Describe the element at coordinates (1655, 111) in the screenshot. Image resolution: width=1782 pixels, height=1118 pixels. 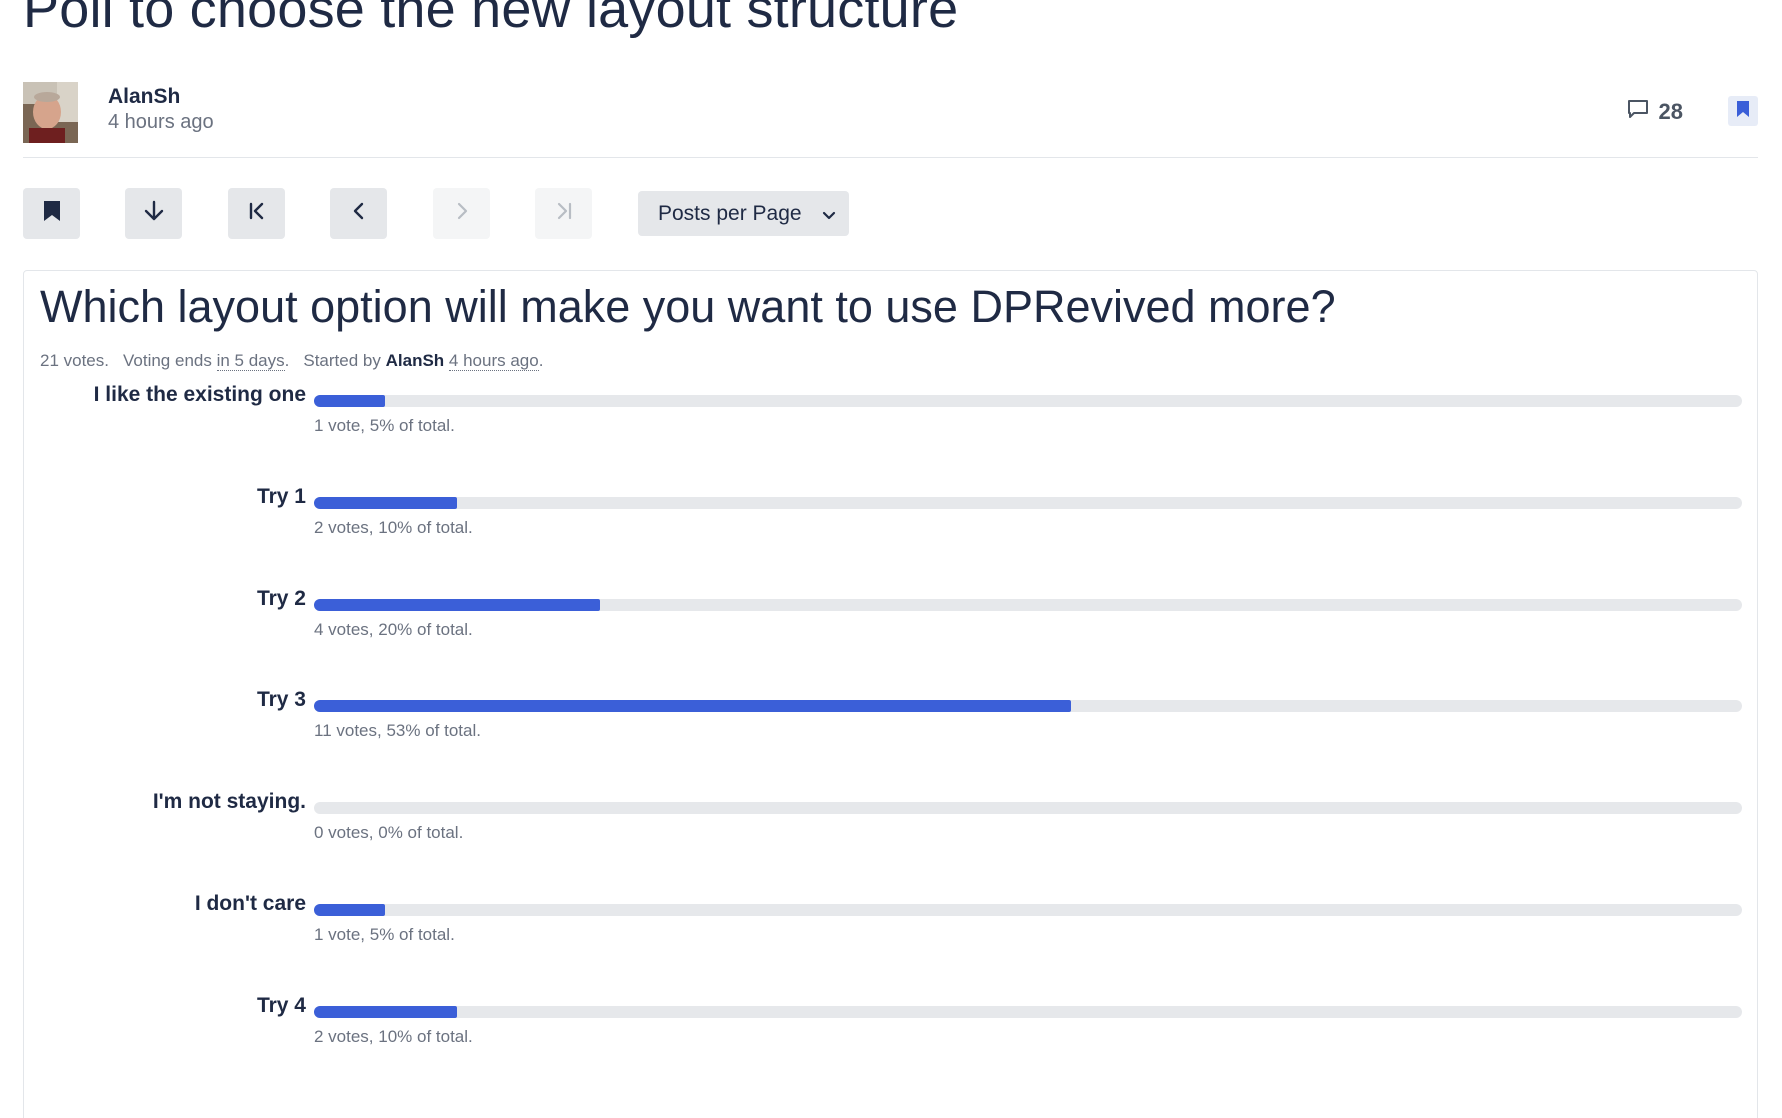
I see `comment-count: 28` at that location.